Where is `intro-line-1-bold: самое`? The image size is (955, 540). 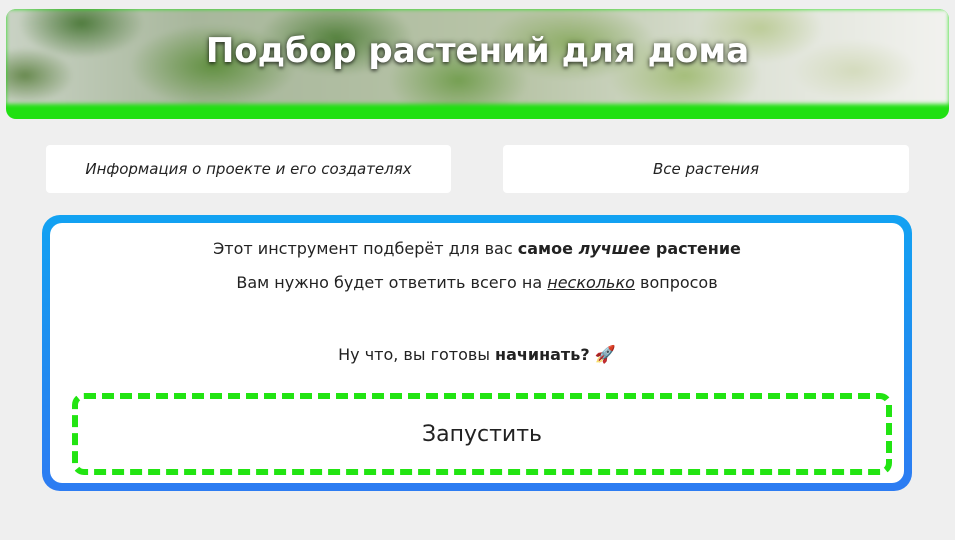 intro-line-1-bold: самое is located at coordinates (548, 248).